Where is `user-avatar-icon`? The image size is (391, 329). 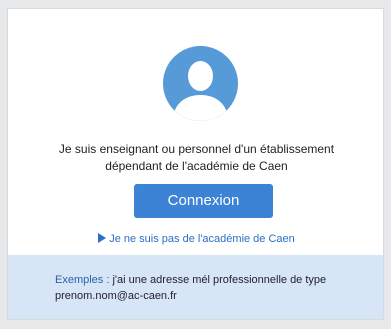
user-avatar-icon is located at coordinates (200, 83).